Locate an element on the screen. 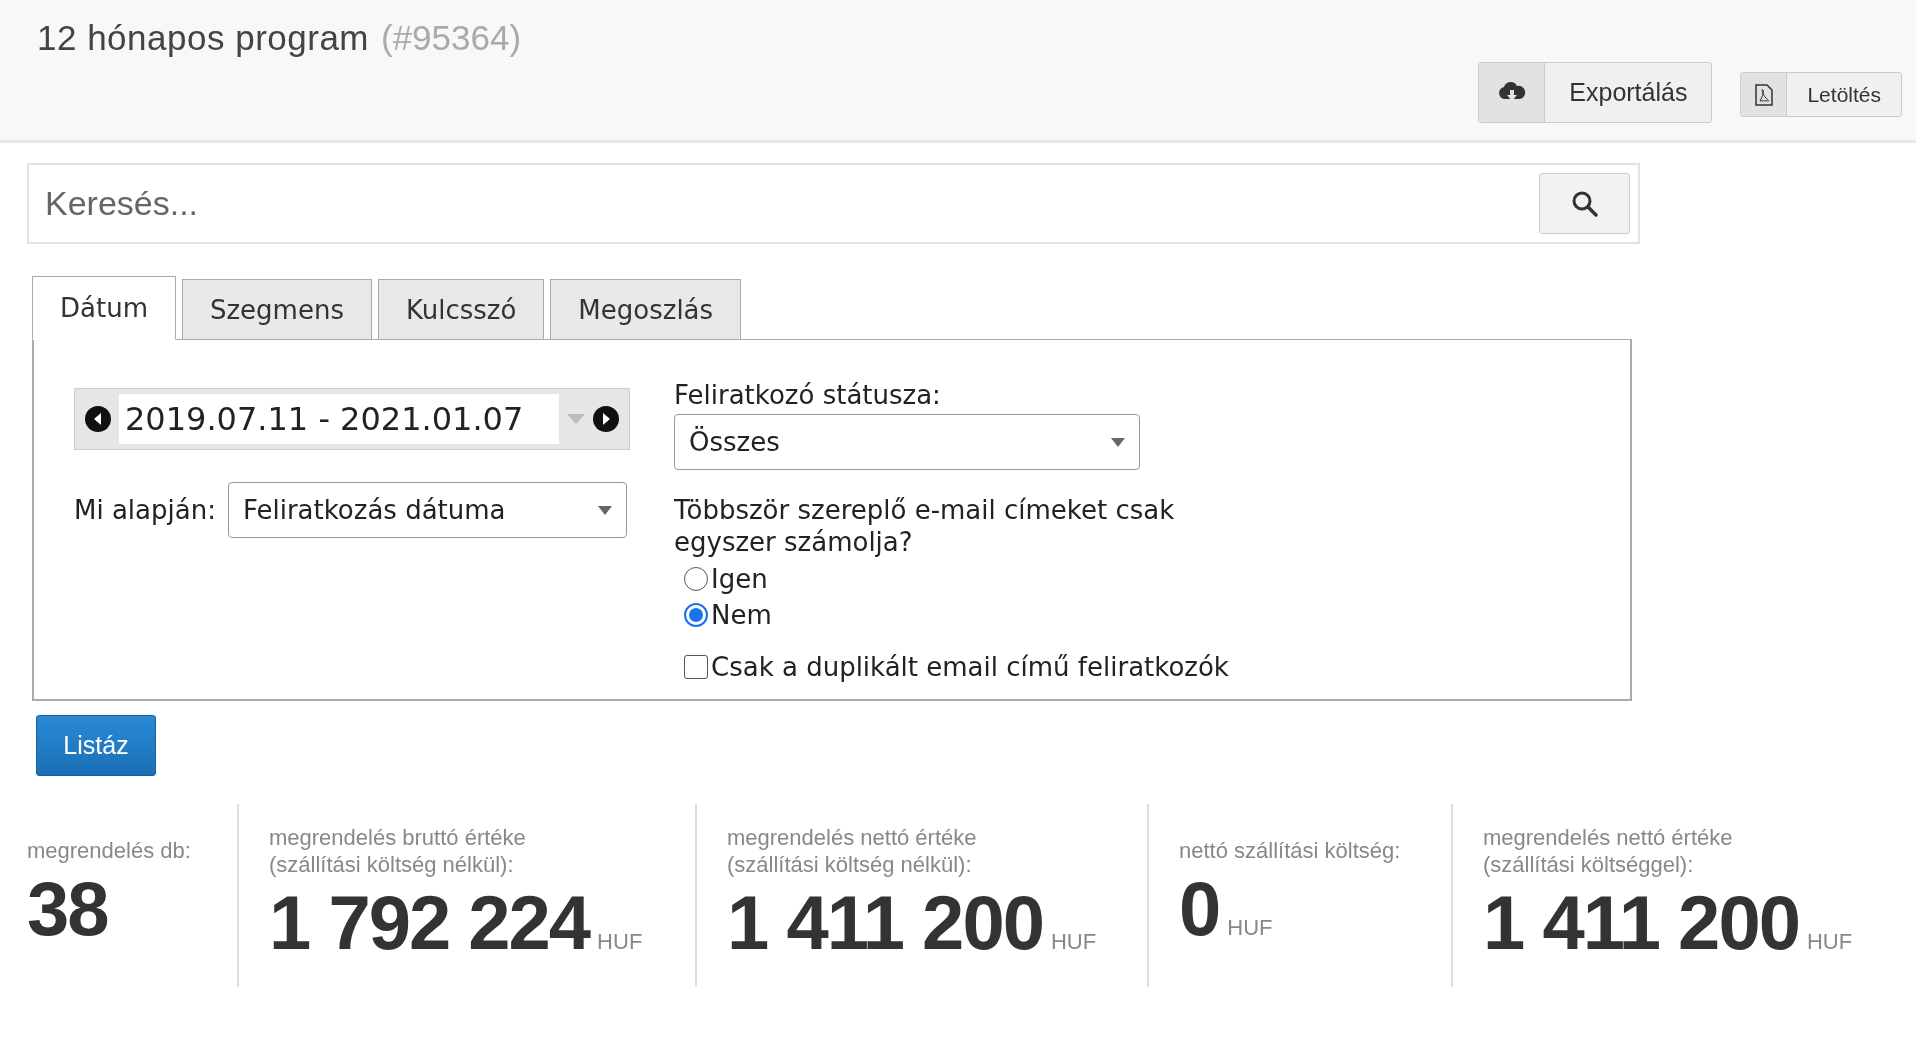  stat-label: nettó szállítási költség: is located at coordinates (1290, 850).